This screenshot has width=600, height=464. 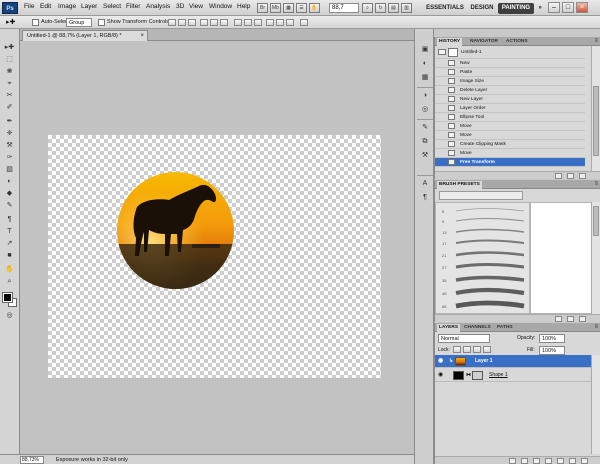 I want to click on crop-tool-icon: ✂, so click(x=9, y=95).